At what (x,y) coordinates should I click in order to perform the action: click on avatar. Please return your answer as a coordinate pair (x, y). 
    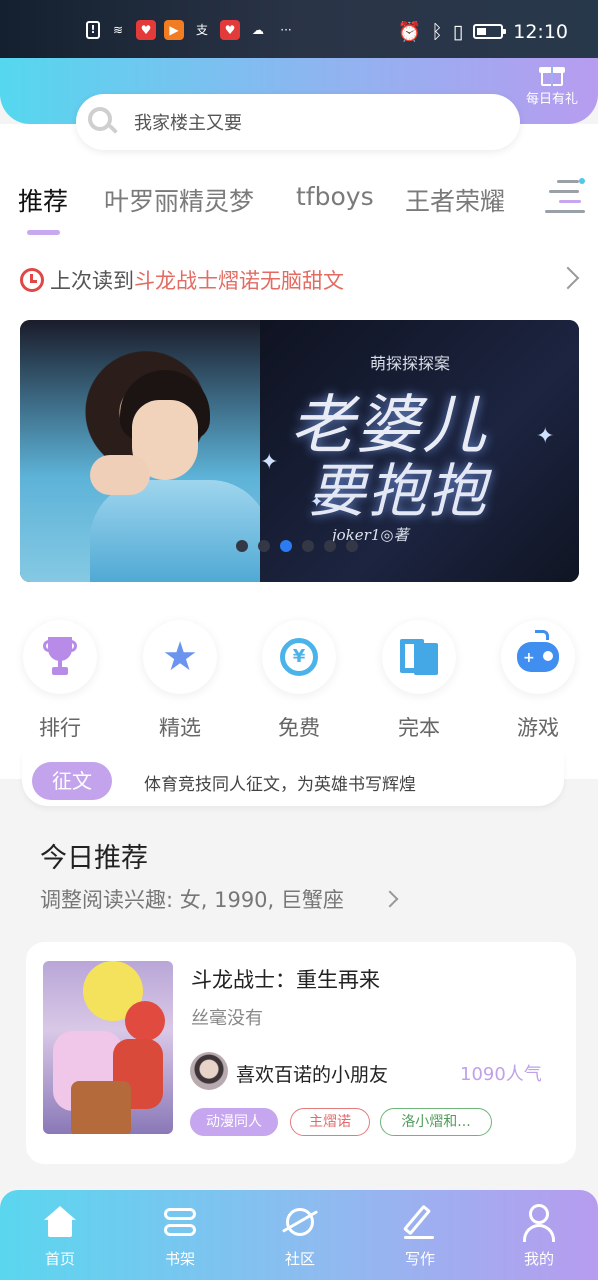
    Looking at the image, I should click on (209, 1071).